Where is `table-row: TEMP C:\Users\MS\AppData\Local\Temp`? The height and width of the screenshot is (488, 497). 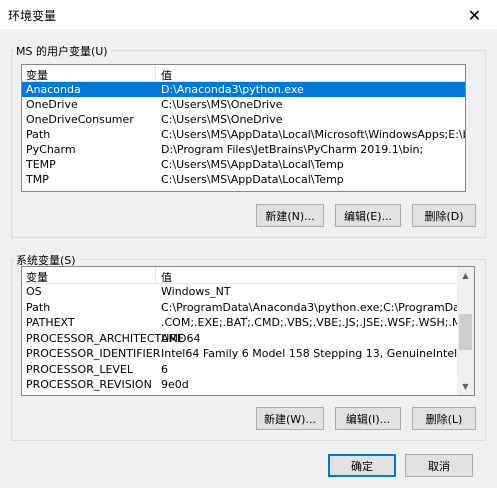
table-row: TEMP C:\Users\MS\AppData\Local\Temp is located at coordinates (243, 164).